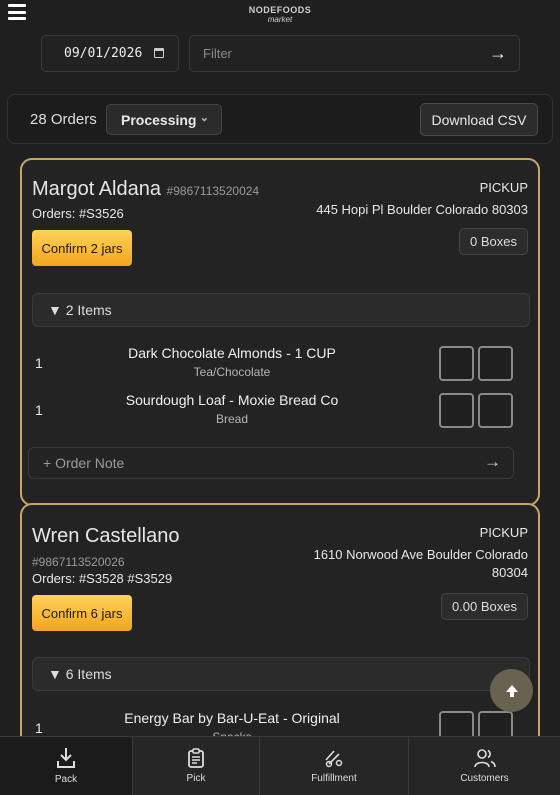 The image size is (560, 795). I want to click on nav-pack: Pack, so click(66, 766).